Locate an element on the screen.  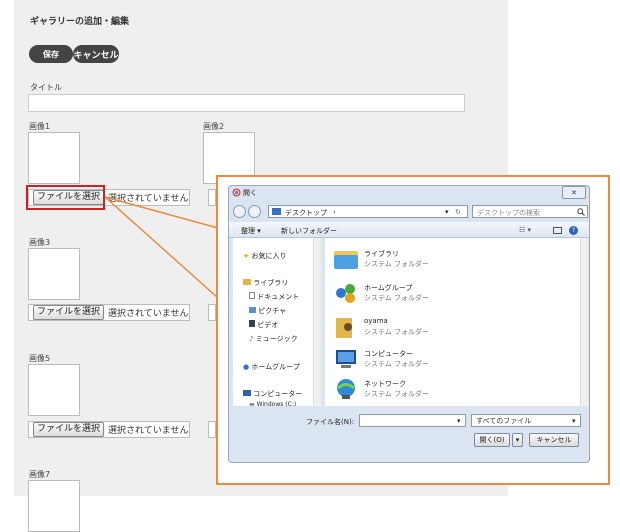
library-folder-icon is located at coordinates (346, 260).